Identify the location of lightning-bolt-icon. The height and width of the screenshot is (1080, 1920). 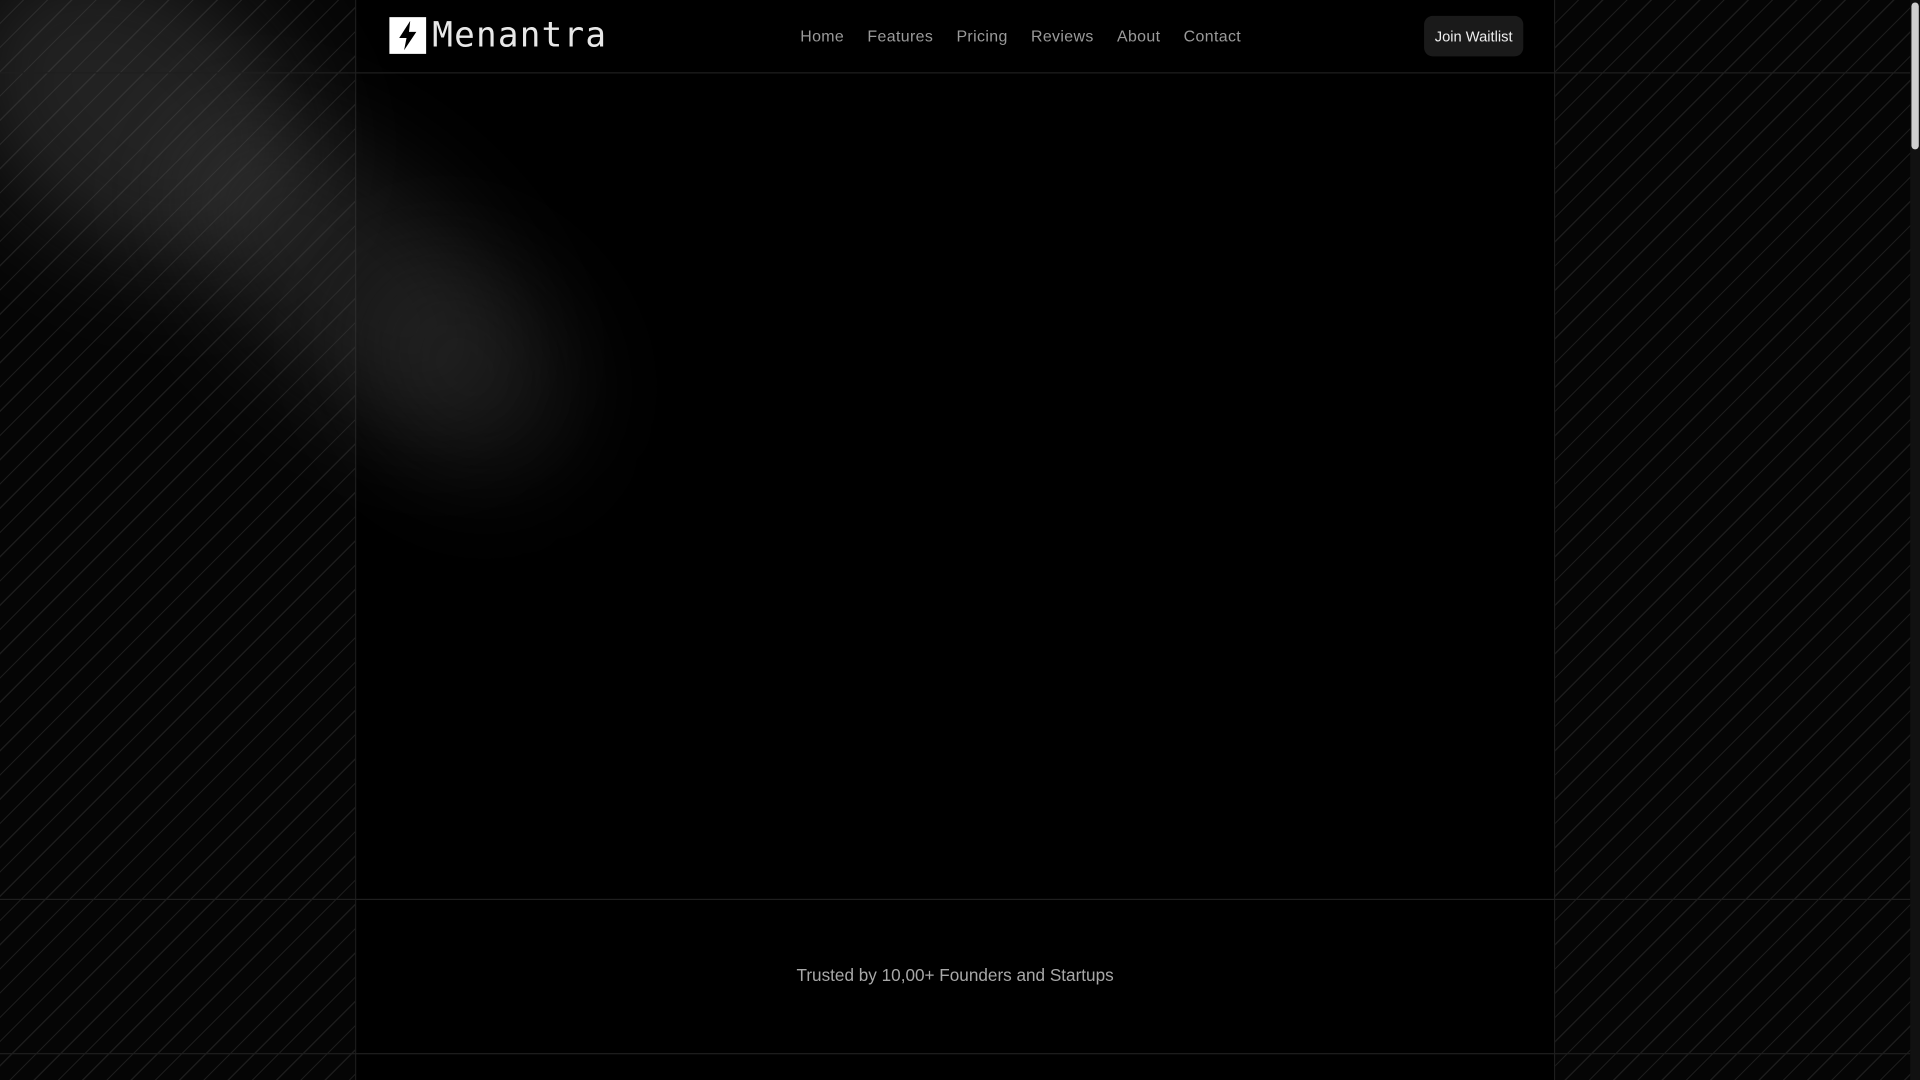
(408, 35).